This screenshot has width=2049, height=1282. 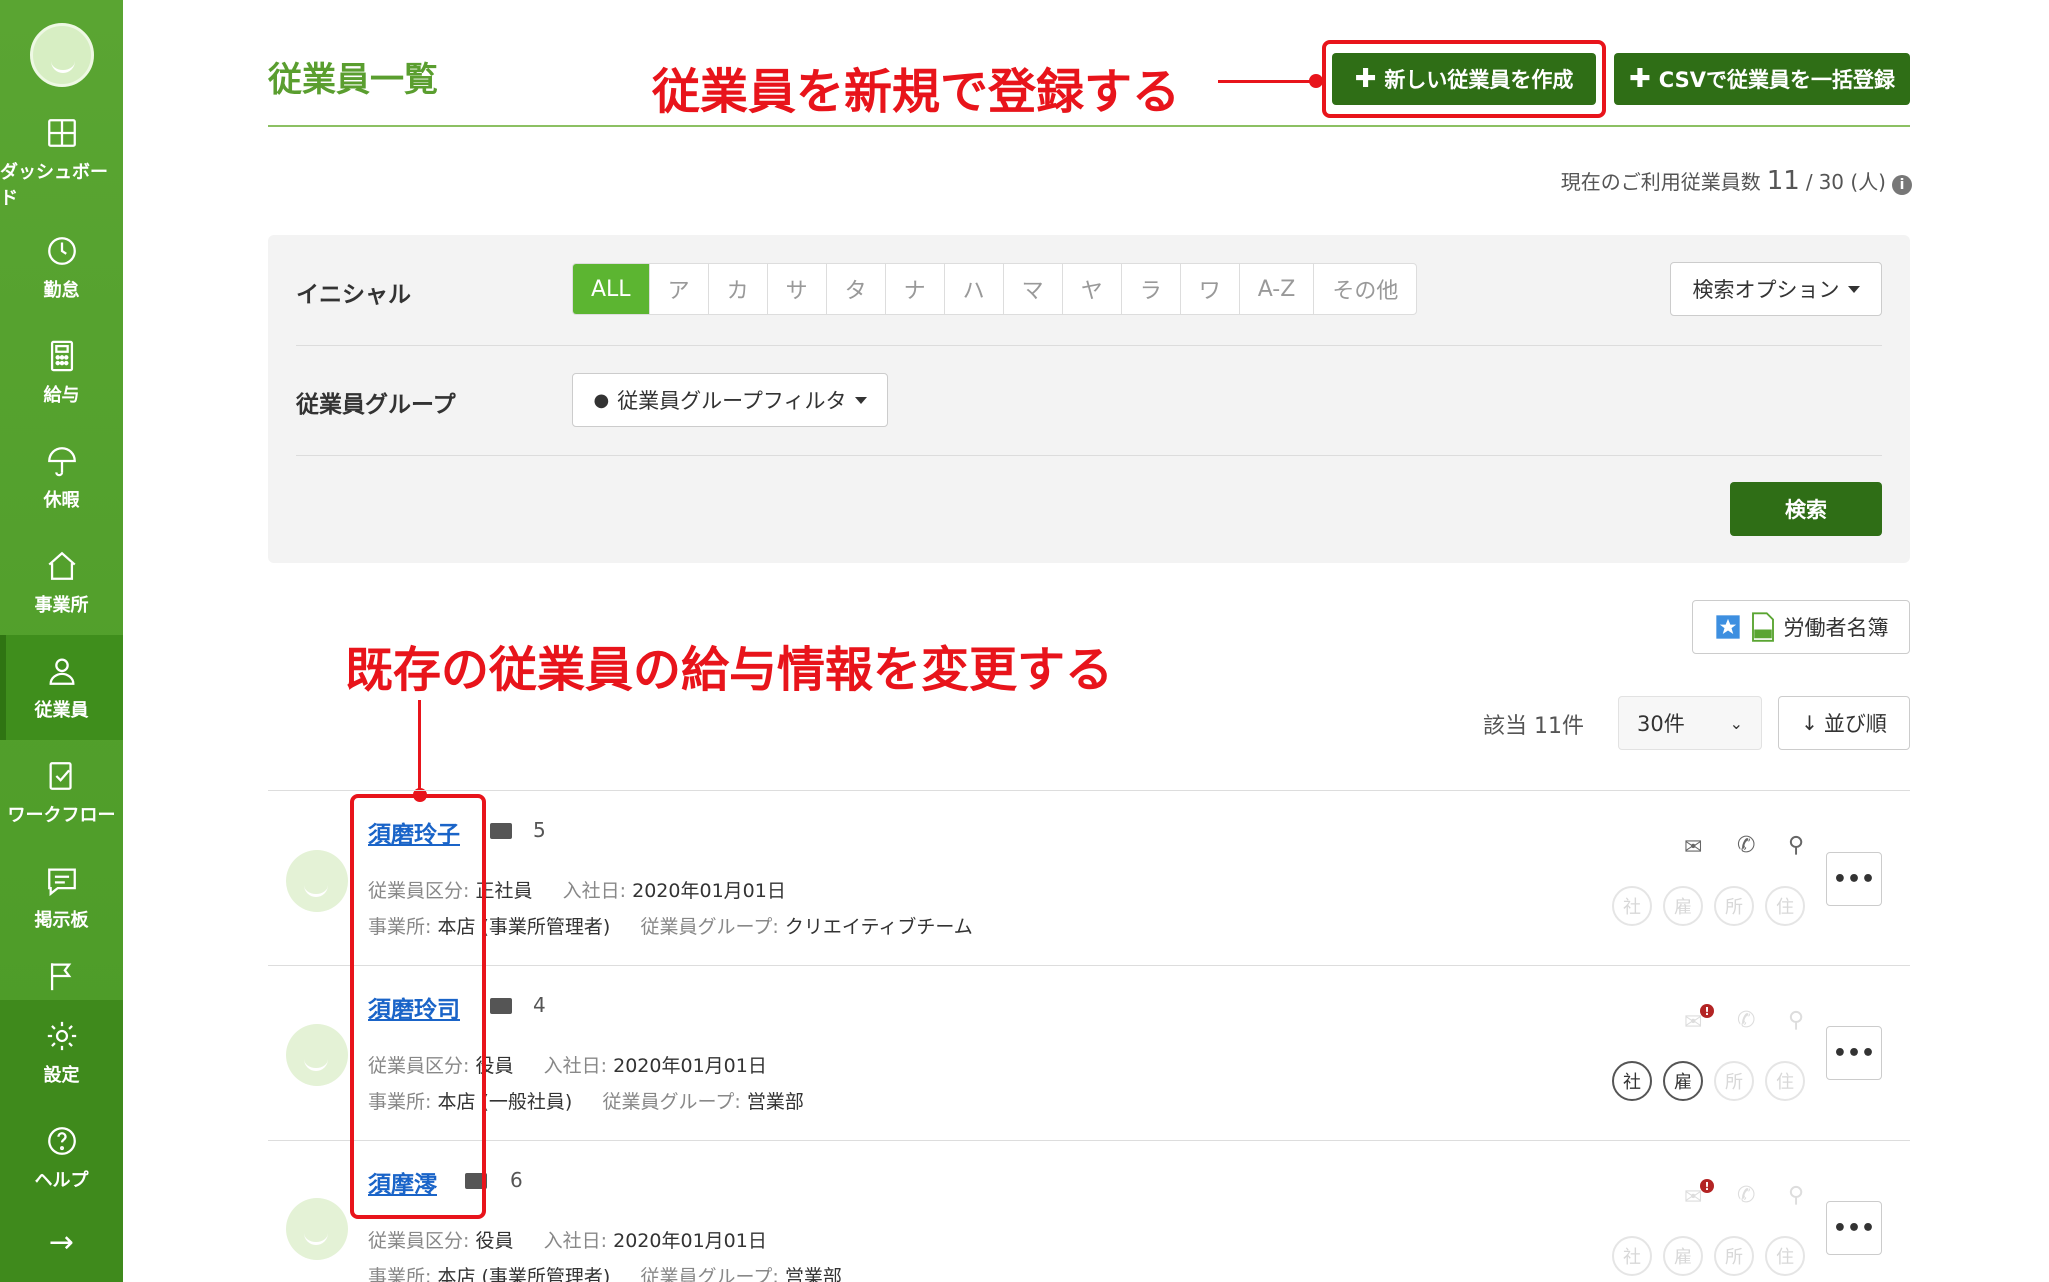 What do you see at coordinates (61, 710) in the screenshot?
I see `sidebar-item-label: 従業員` at bounding box center [61, 710].